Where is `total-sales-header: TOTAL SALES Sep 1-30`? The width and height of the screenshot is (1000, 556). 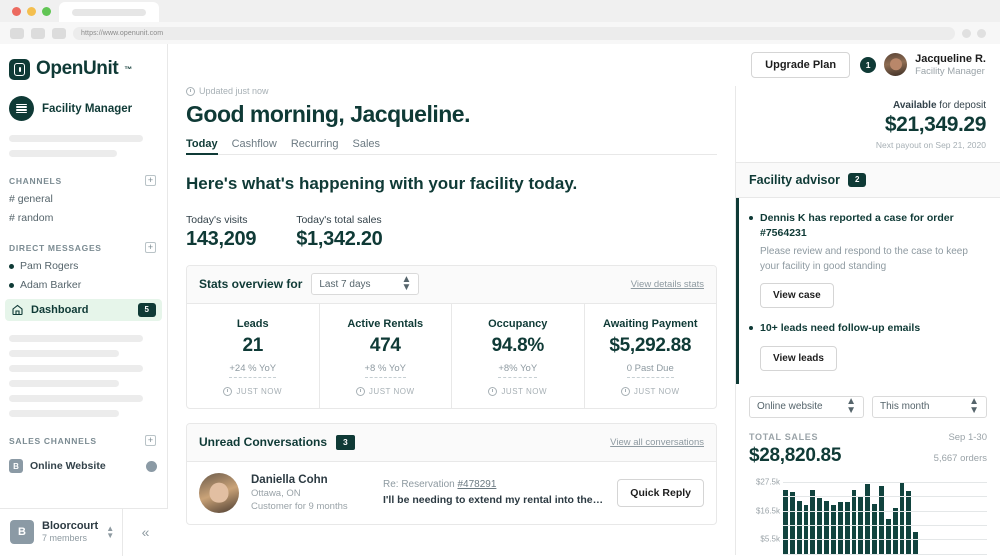
total-sales-header: TOTAL SALES Sep 1-30 is located at coordinates (868, 437).